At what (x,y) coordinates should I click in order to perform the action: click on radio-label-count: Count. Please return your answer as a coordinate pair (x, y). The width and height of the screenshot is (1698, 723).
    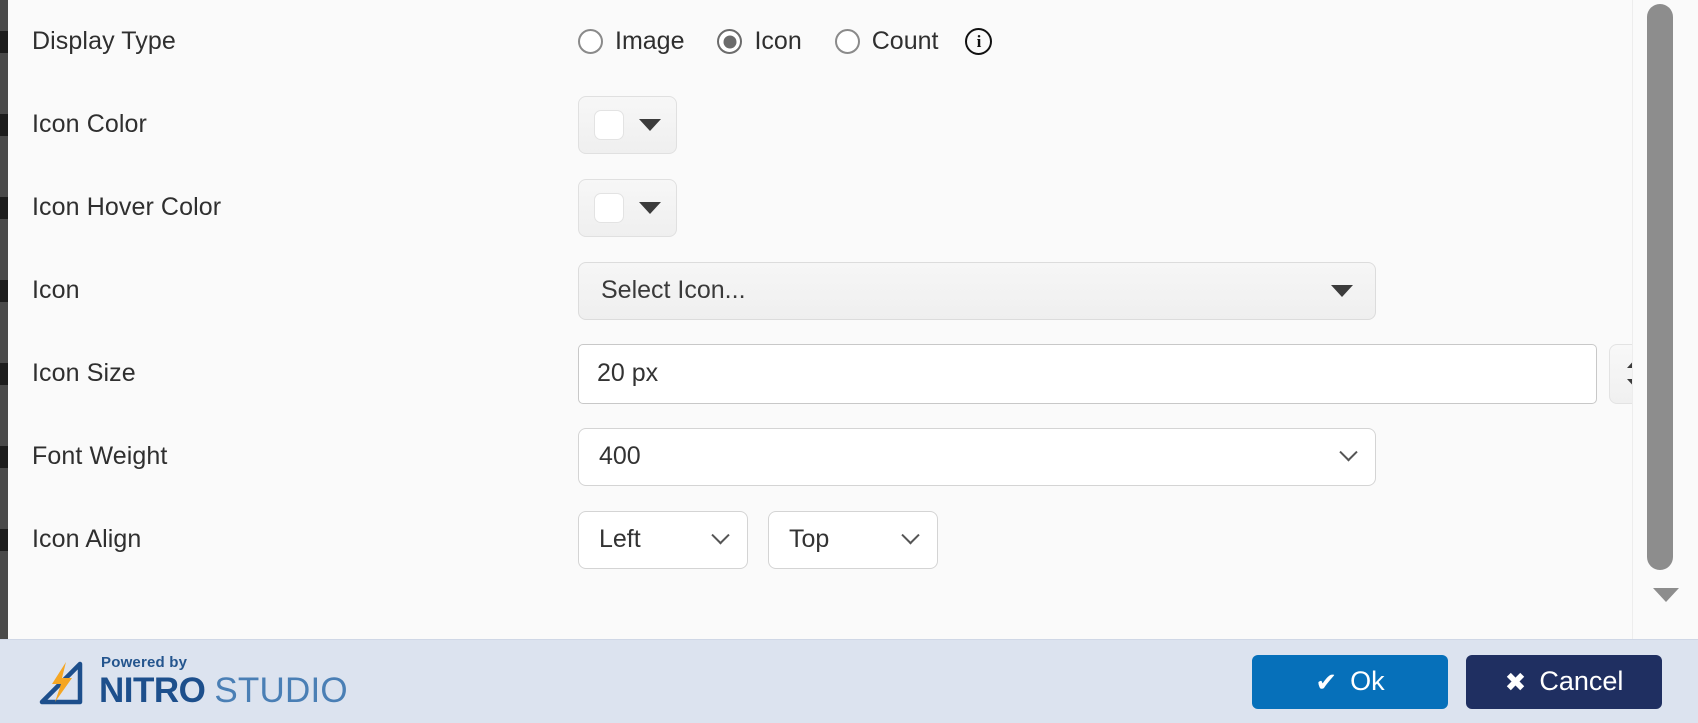
    Looking at the image, I should click on (905, 41).